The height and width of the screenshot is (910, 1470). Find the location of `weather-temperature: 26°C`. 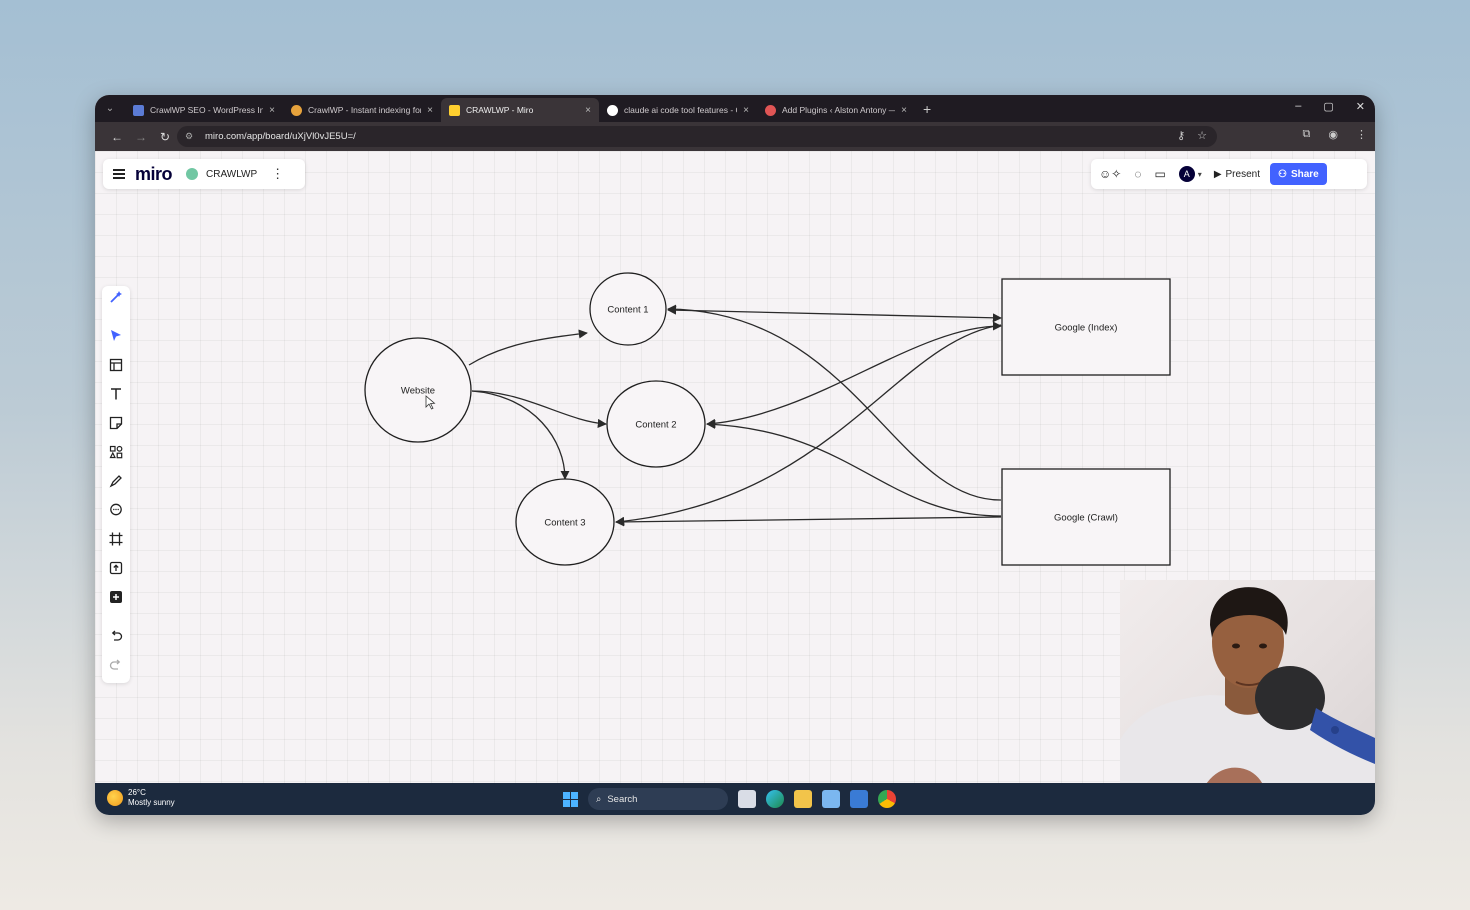

weather-temperature: 26°C is located at coordinates (137, 792).